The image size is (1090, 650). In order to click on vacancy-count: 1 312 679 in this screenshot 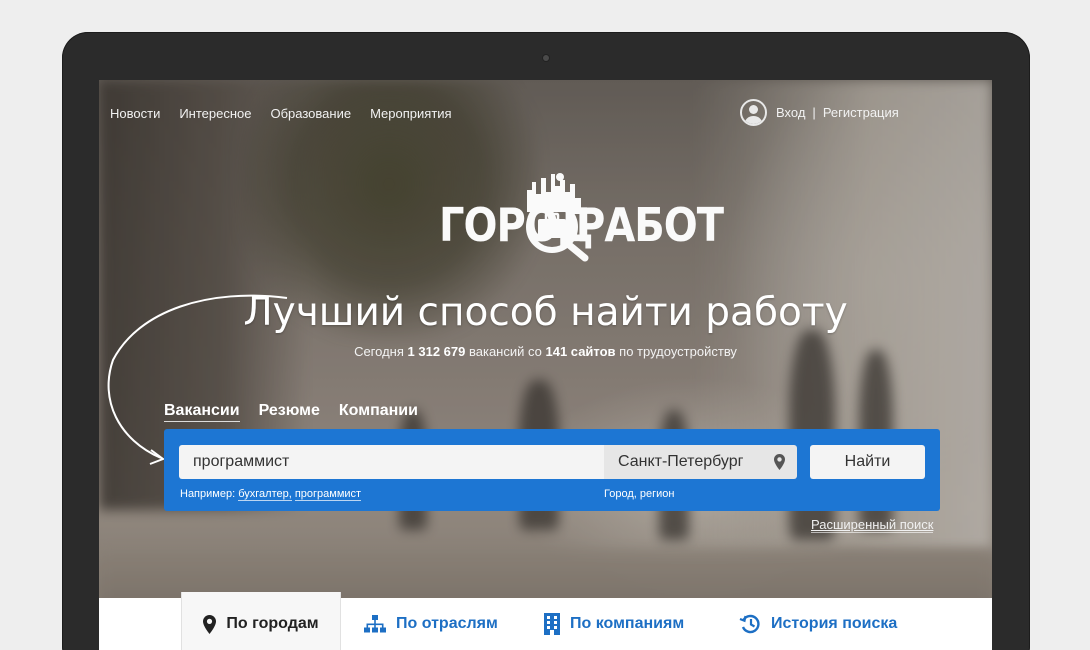, I will do `click(436, 351)`.